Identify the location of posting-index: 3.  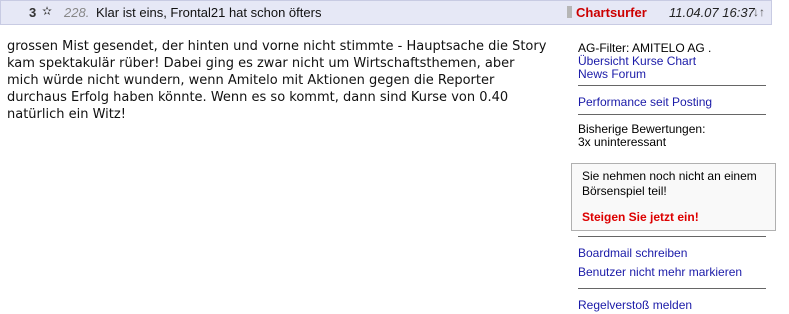
(33, 12).